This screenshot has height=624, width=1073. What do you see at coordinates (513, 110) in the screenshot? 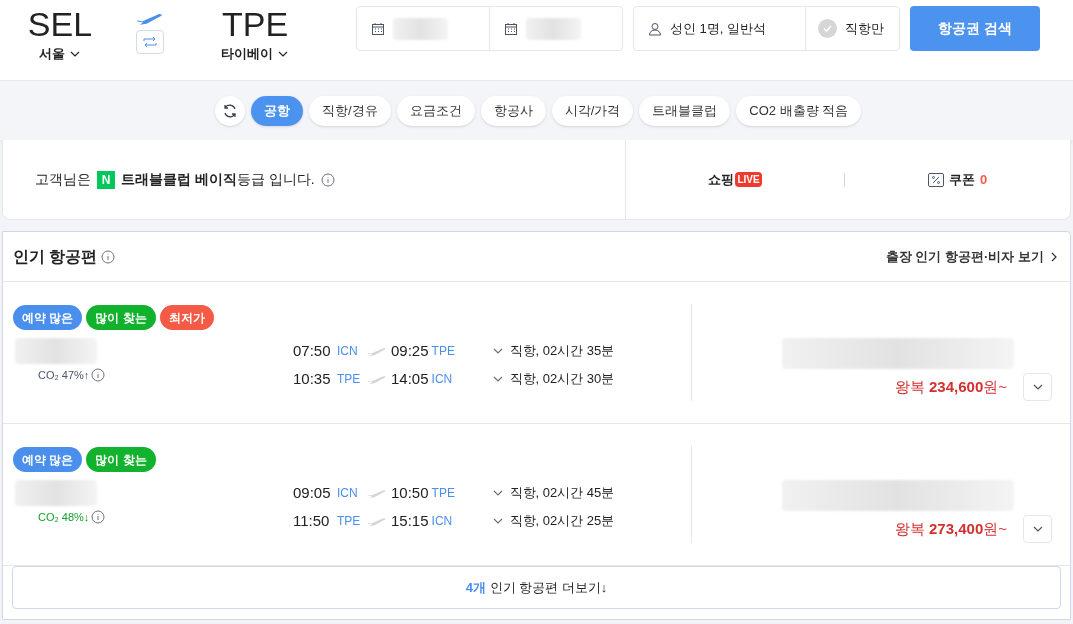
I see `filter-chip: 항공사` at bounding box center [513, 110].